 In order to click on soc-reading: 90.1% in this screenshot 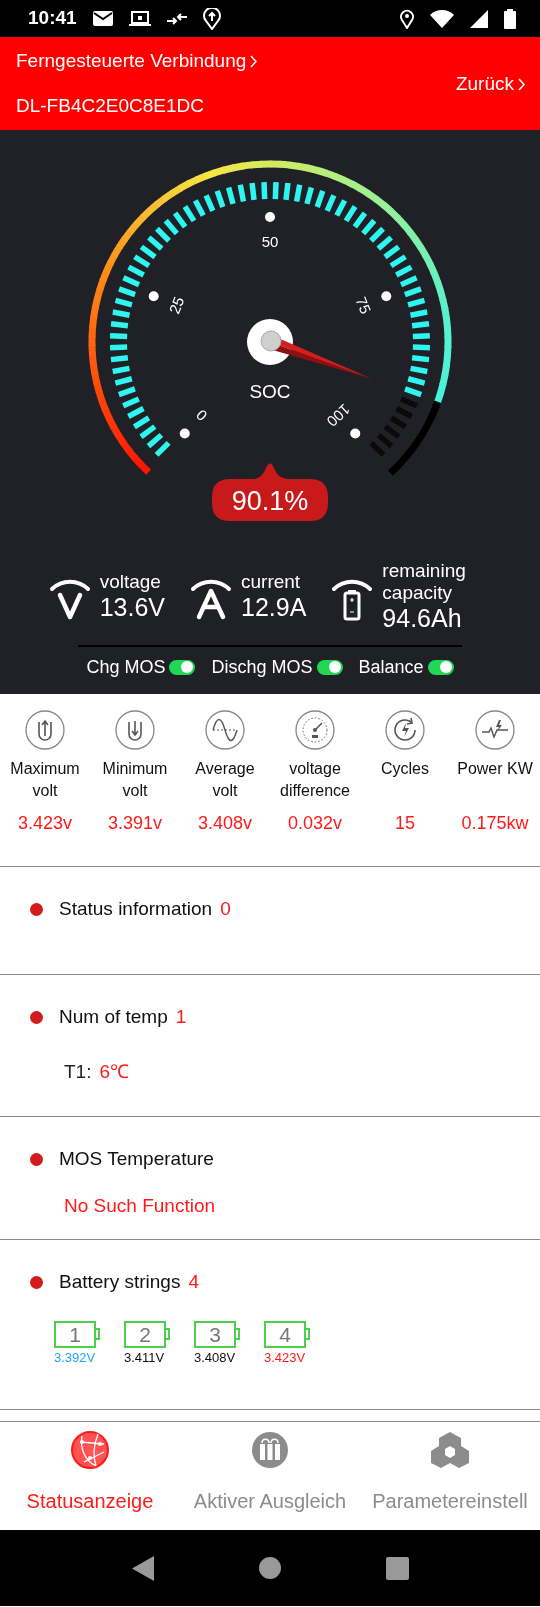, I will do `click(270, 501)`.